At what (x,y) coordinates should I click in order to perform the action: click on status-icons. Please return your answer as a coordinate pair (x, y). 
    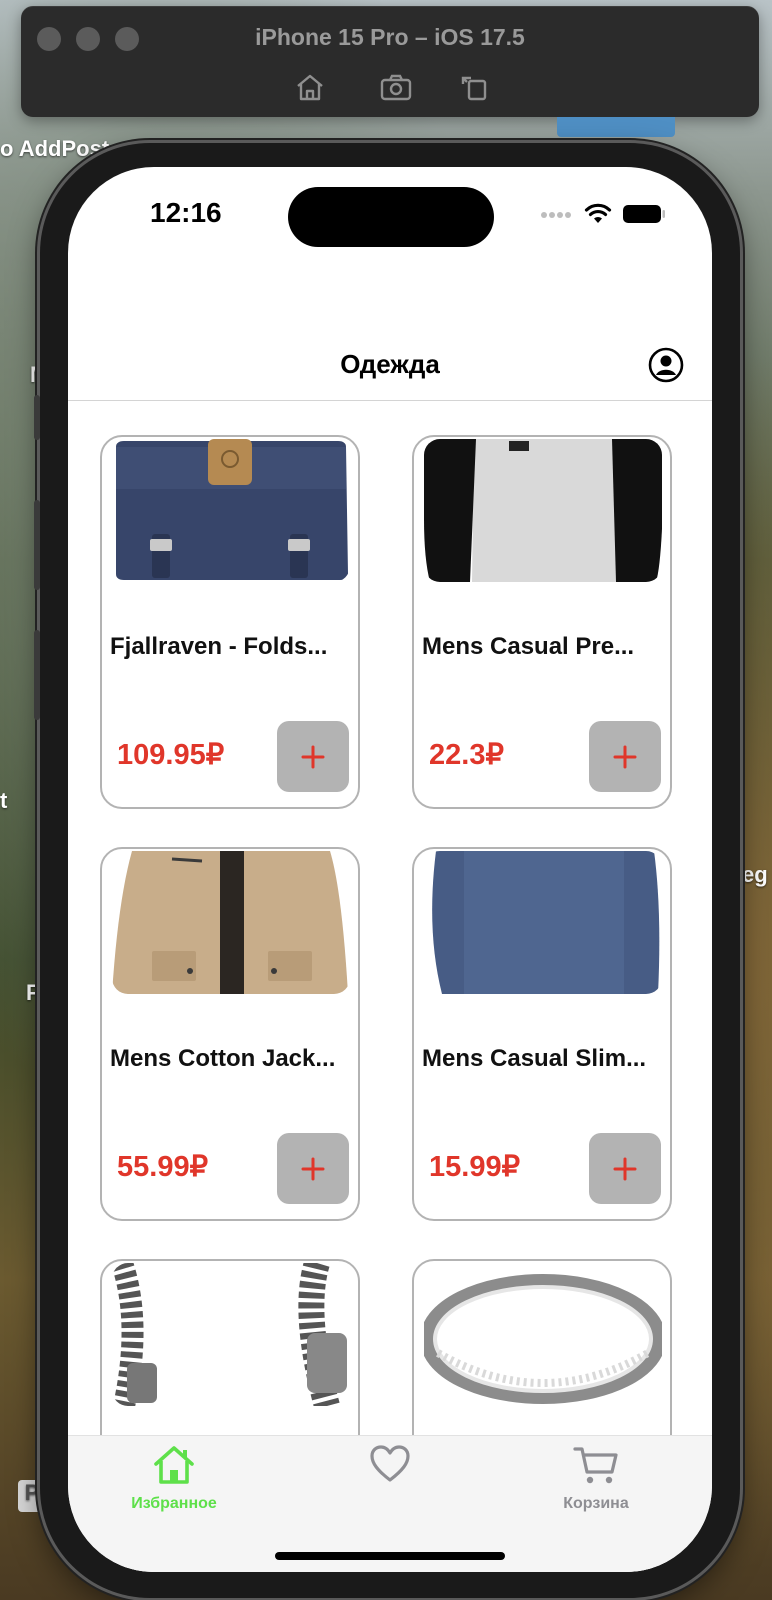
    Looking at the image, I should click on (603, 214).